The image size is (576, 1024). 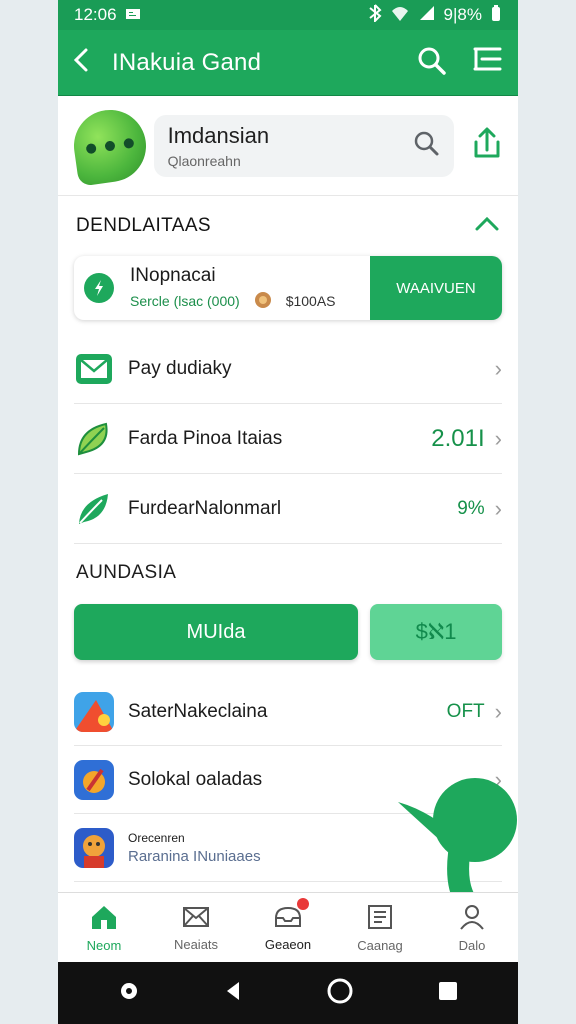 I want to click on nav-messages: Neaiats, so click(x=196, y=927).